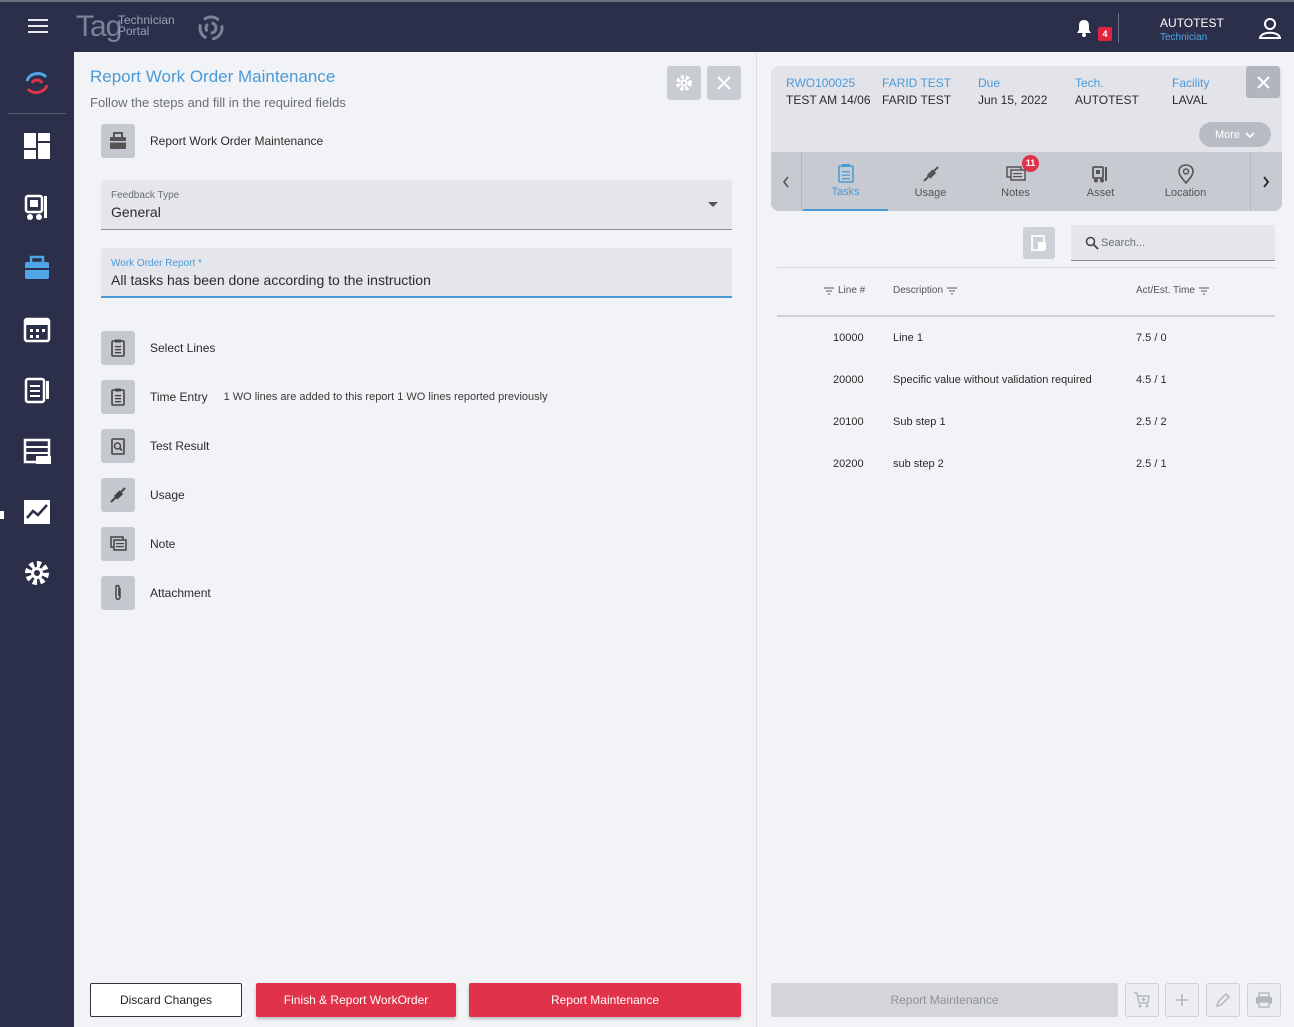  I want to click on spark-plug-icon, so click(118, 495).